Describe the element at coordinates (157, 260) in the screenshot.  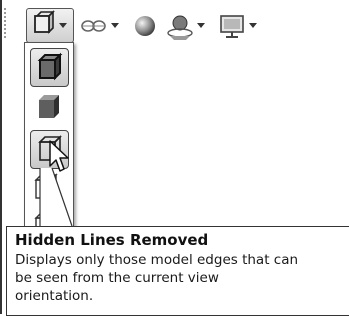
I see `tooltip-line-1: Displays only those model edges that can` at that location.